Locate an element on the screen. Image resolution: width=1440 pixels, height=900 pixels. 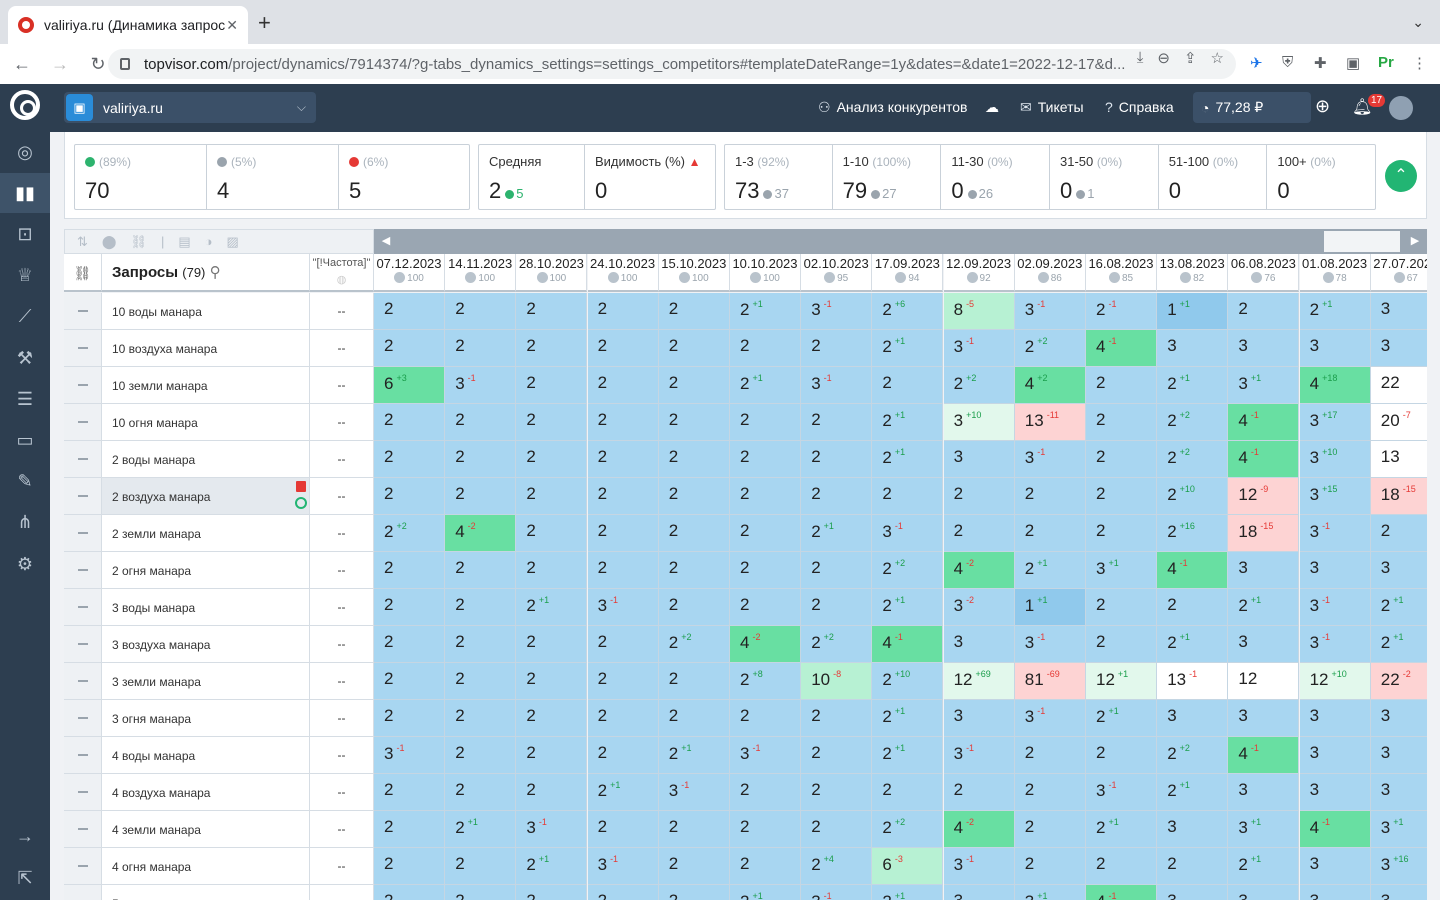
position-cell: 6 -3 is located at coordinates (908, 866).